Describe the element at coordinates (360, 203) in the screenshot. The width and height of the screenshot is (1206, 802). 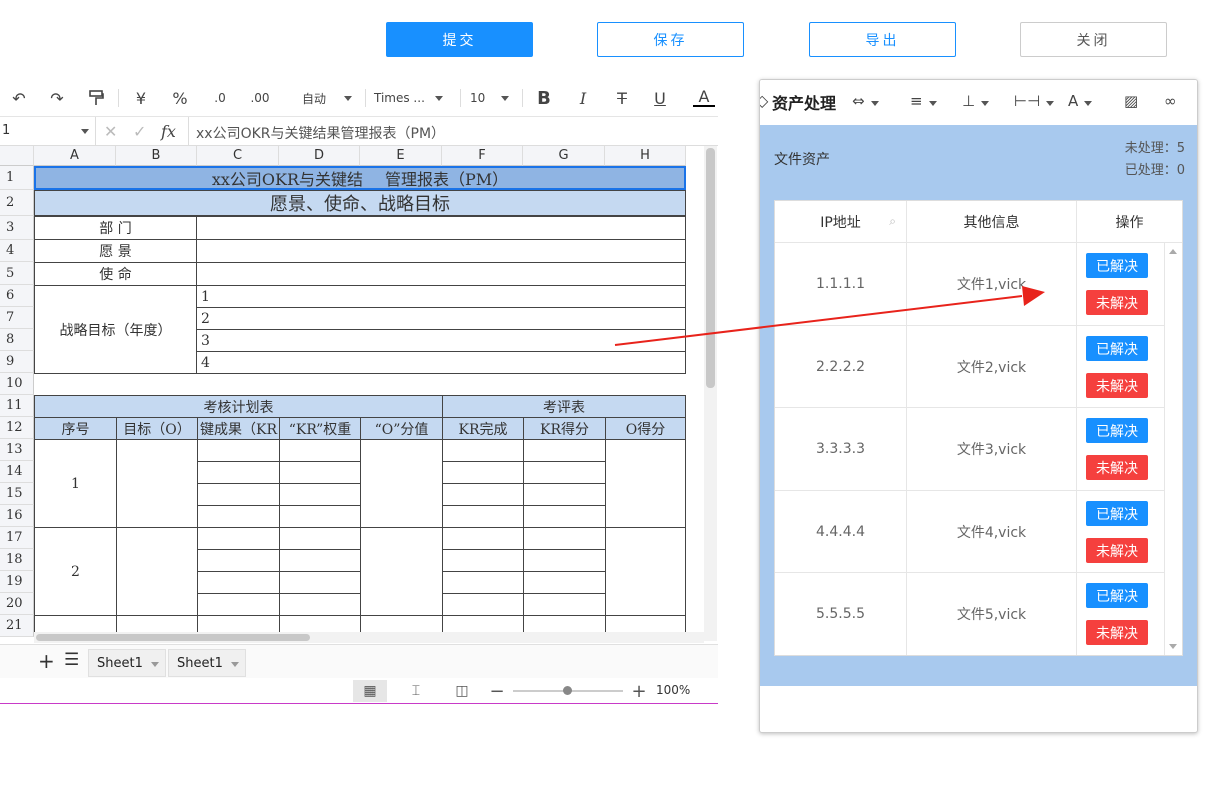
I see `subtitle-cell: 愿景、使命、战略目标` at that location.